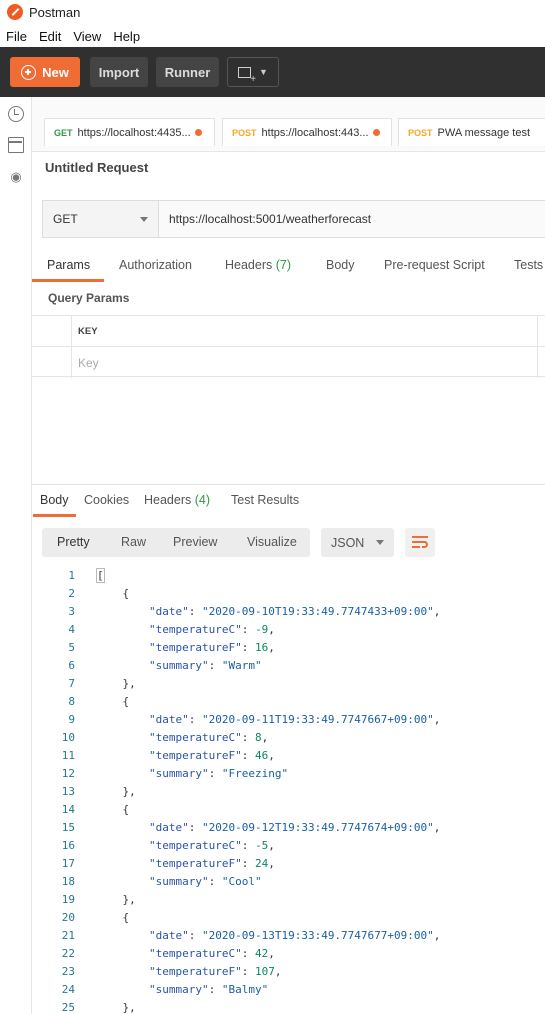 This screenshot has height=1014, width=545. What do you see at coordinates (211, 755) in the screenshot?
I see `code-text: "temperatureF": 46,` at bounding box center [211, 755].